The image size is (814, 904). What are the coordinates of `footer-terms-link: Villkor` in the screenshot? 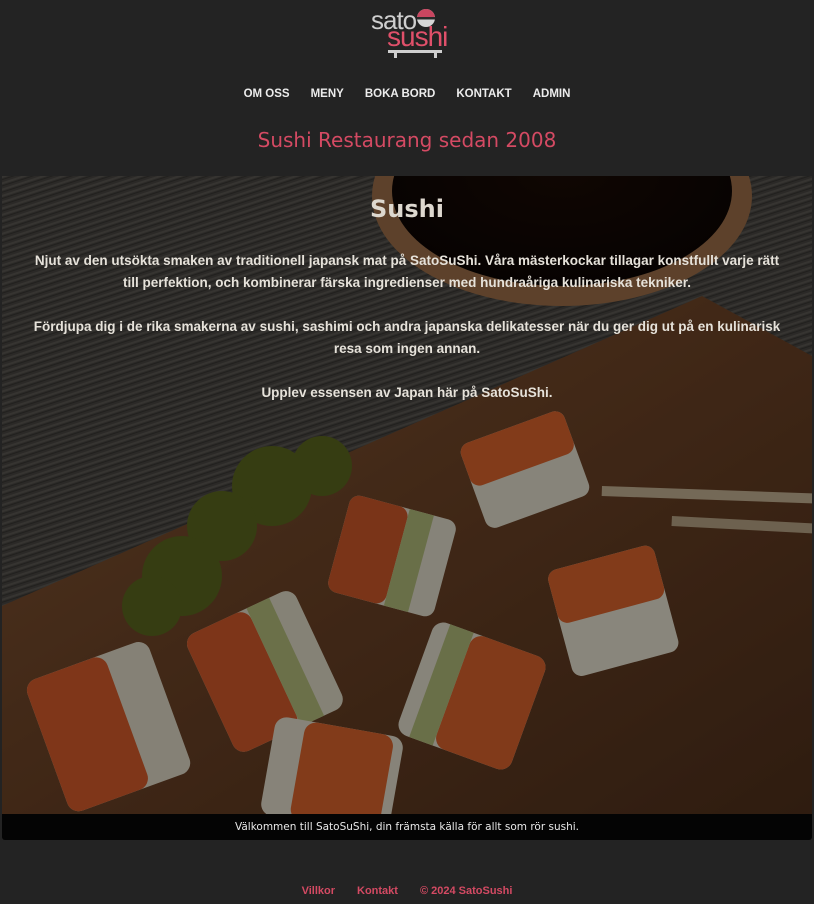 It's located at (318, 891).